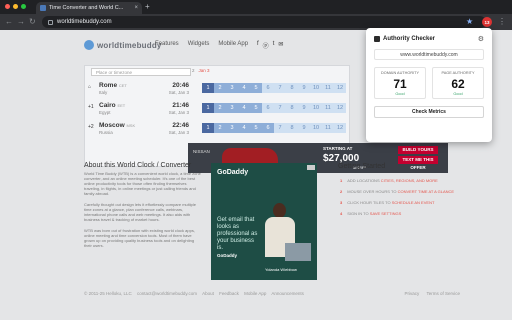 The width and height of the screenshot is (512, 320). What do you see at coordinates (258, 45) in the screenshot?
I see `facebook-icon: f` at bounding box center [258, 45].